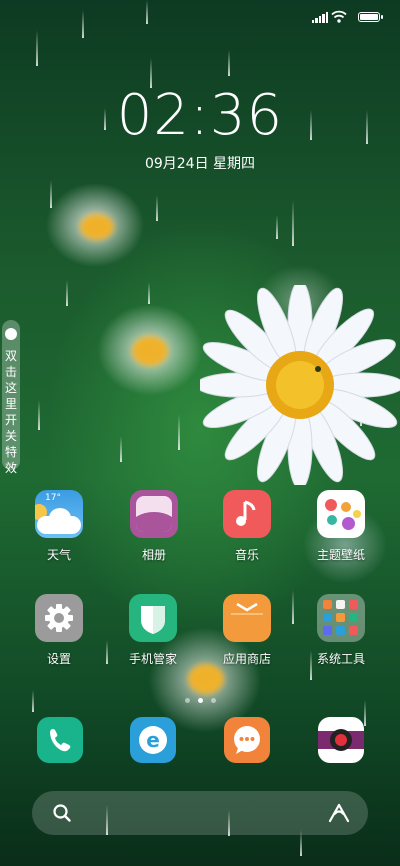 The width and height of the screenshot is (400, 866). Describe the element at coordinates (320, 17) in the screenshot. I see `signal-icon` at that location.